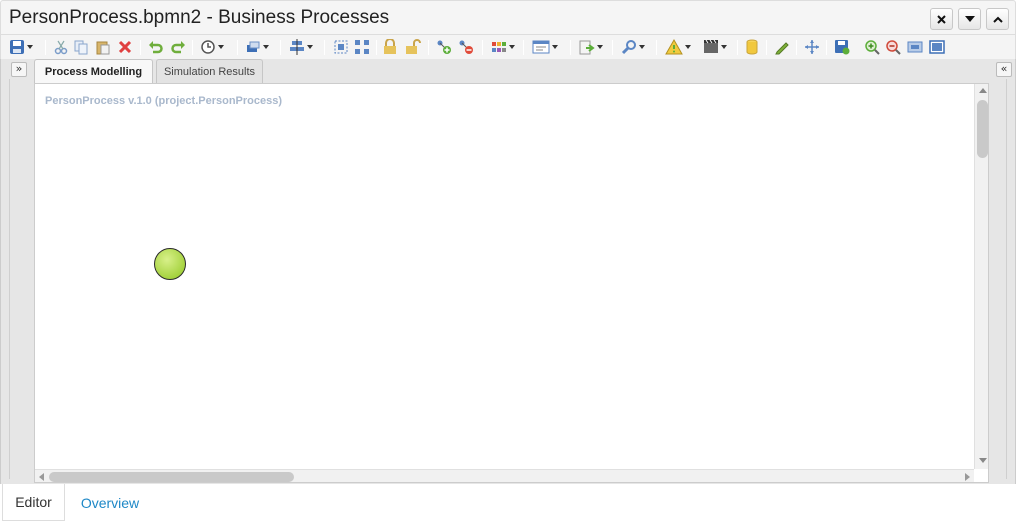 Image resolution: width=1016 pixels, height=527 pixels. I want to click on remove-node-button, so click(466, 47).